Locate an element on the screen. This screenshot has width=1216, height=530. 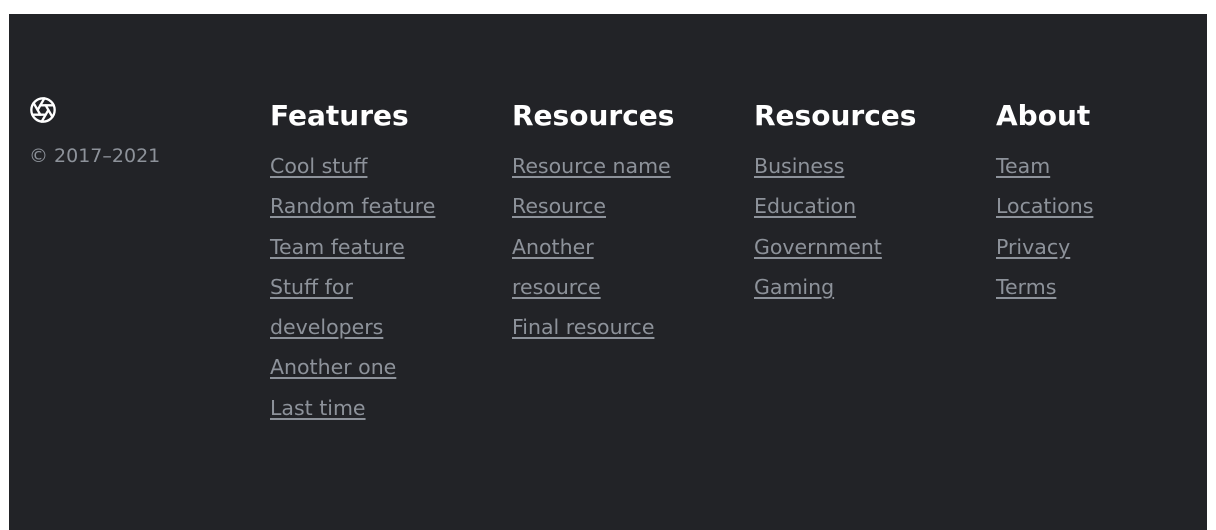
footer-column-about: About Team Locations Privacy Terms is located at coordinates (1096, 202).